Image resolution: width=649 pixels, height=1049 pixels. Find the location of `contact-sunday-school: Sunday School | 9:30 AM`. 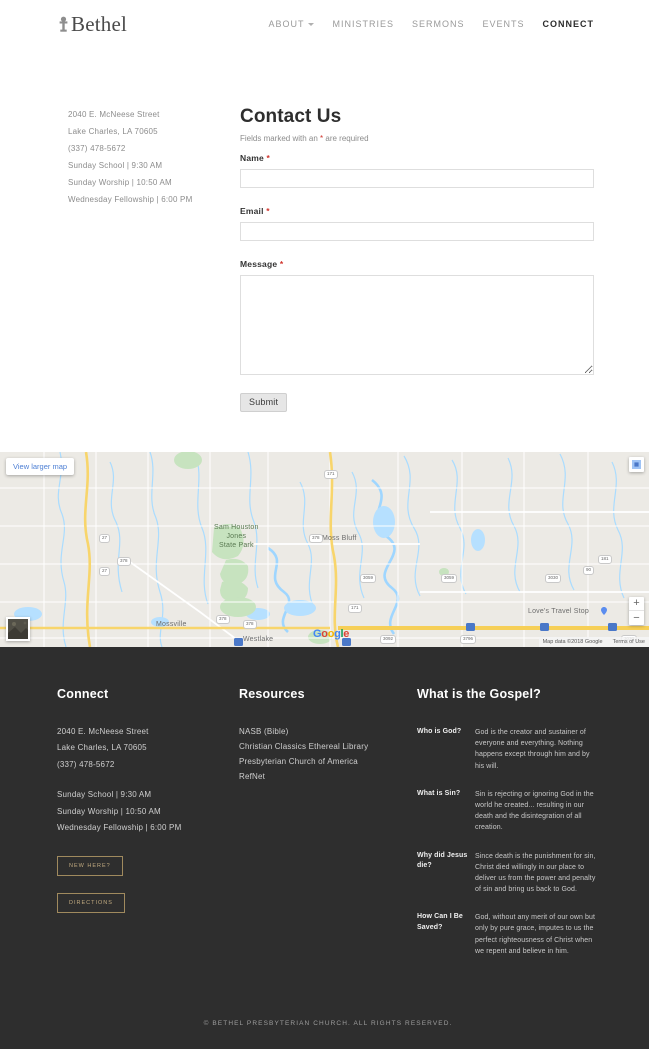

contact-sunday-school: Sunday School | 9:30 AM is located at coordinates (115, 165).